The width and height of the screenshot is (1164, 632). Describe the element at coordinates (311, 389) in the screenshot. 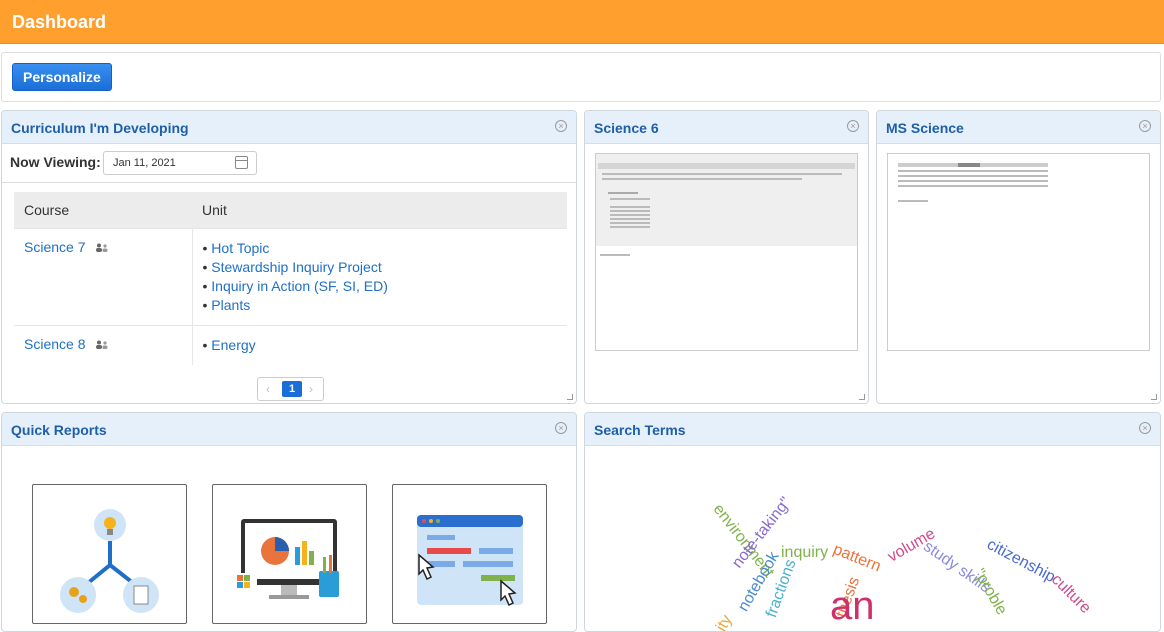

I see `next-page-button: ›` at that location.